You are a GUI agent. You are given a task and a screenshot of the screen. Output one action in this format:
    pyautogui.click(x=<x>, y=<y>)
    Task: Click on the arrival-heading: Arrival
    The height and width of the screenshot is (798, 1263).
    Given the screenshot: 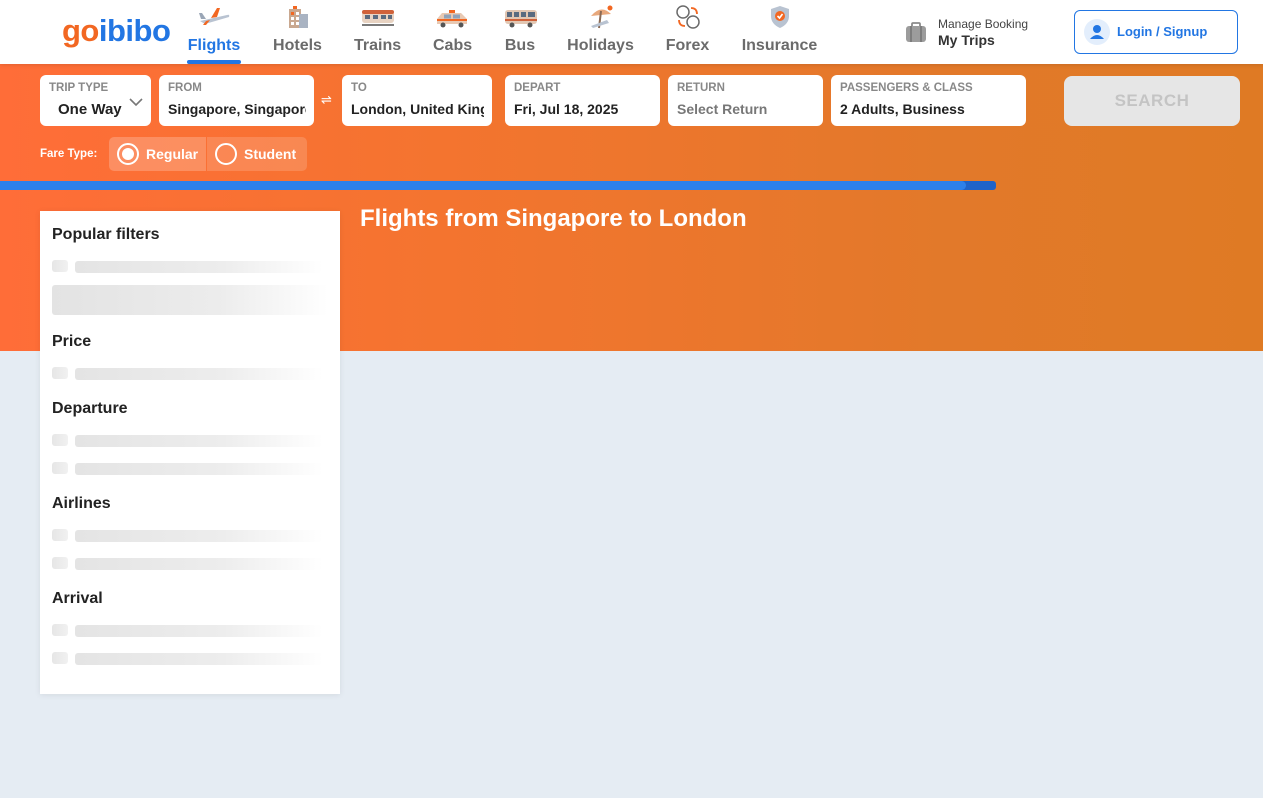 What is the action you would take?
    pyautogui.click(x=77, y=598)
    